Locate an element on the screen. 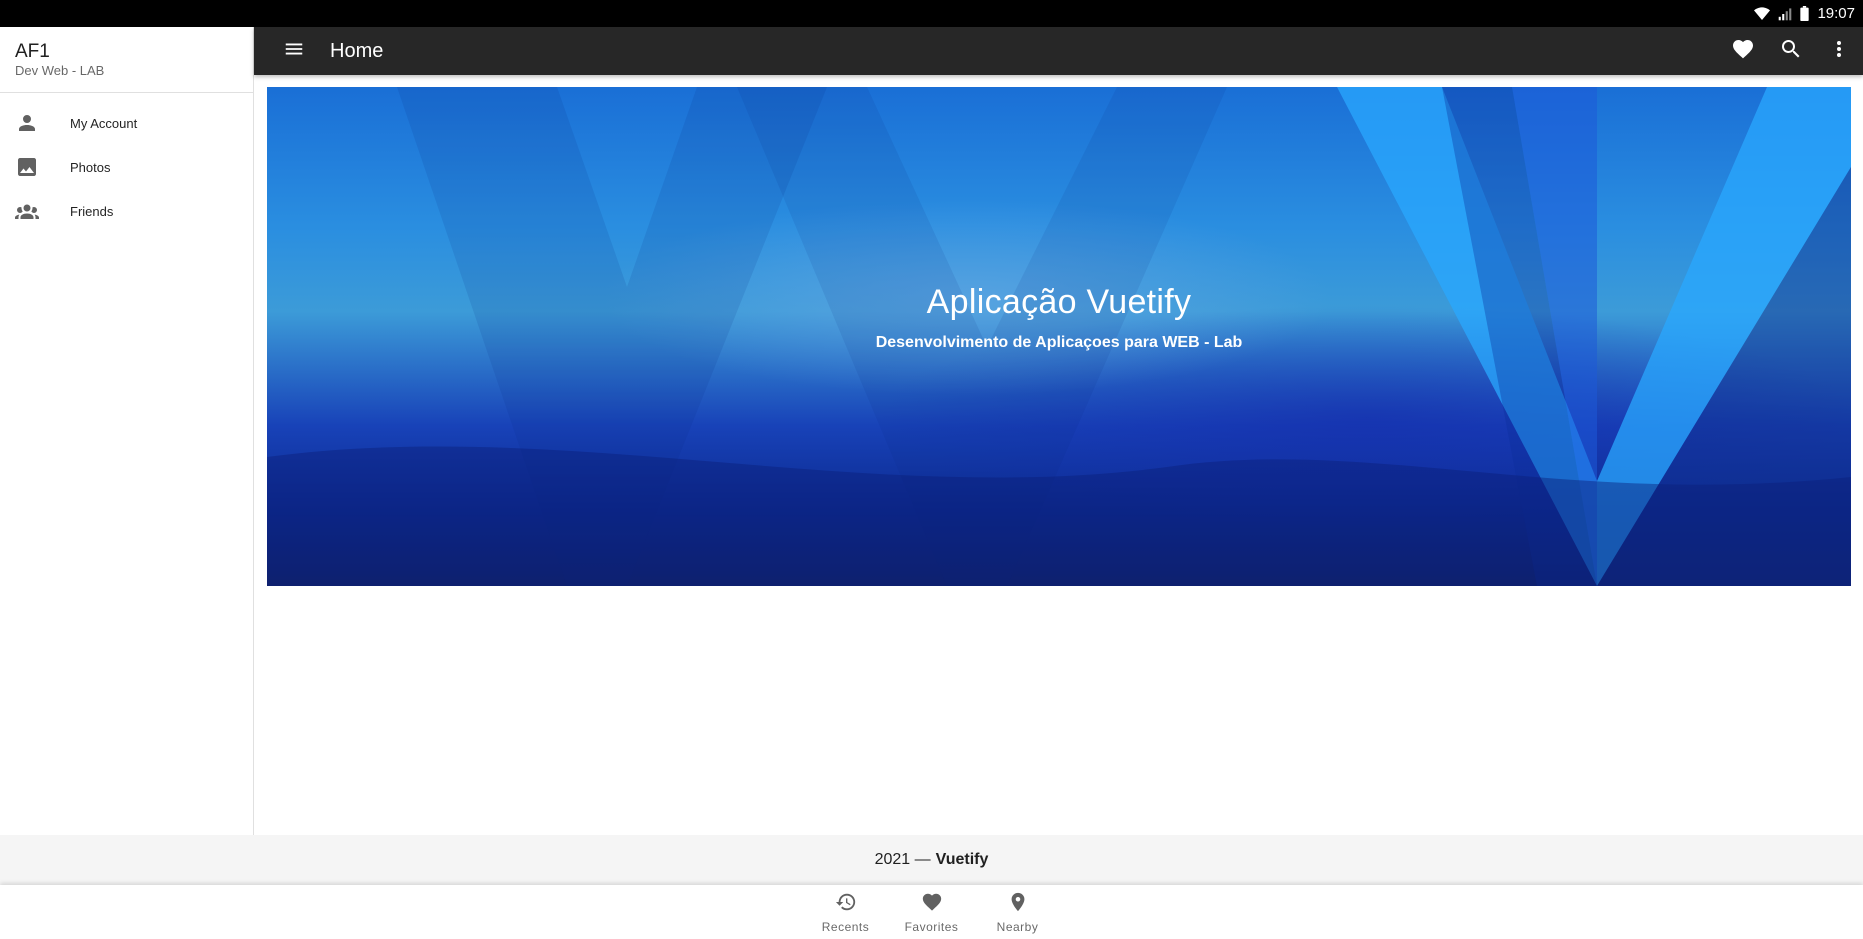 This screenshot has height=939, width=1863. drawer-title: AF1 is located at coordinates (32, 51).